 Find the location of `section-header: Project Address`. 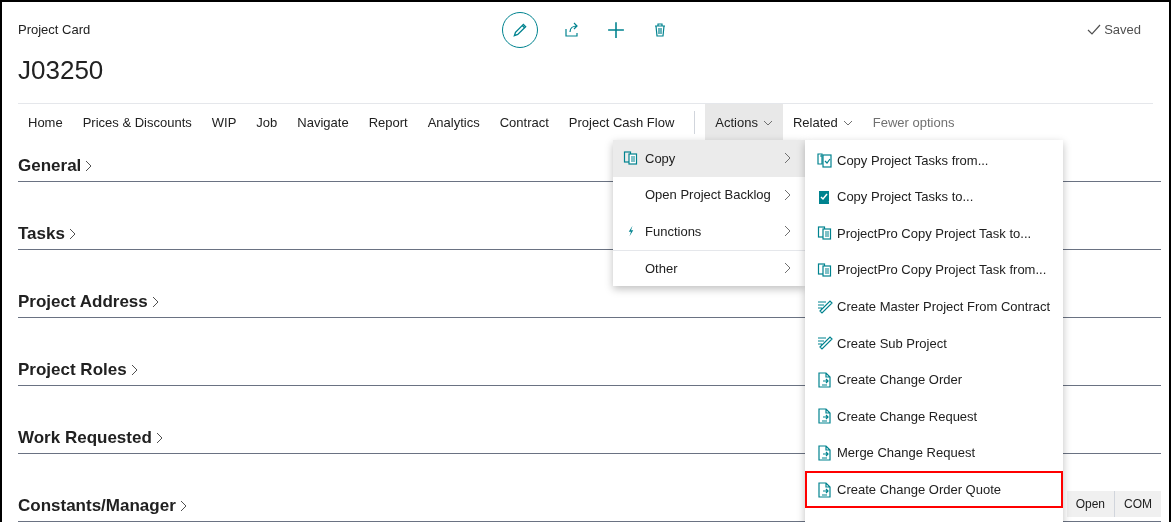

section-header: Project Address is located at coordinates (88, 302).